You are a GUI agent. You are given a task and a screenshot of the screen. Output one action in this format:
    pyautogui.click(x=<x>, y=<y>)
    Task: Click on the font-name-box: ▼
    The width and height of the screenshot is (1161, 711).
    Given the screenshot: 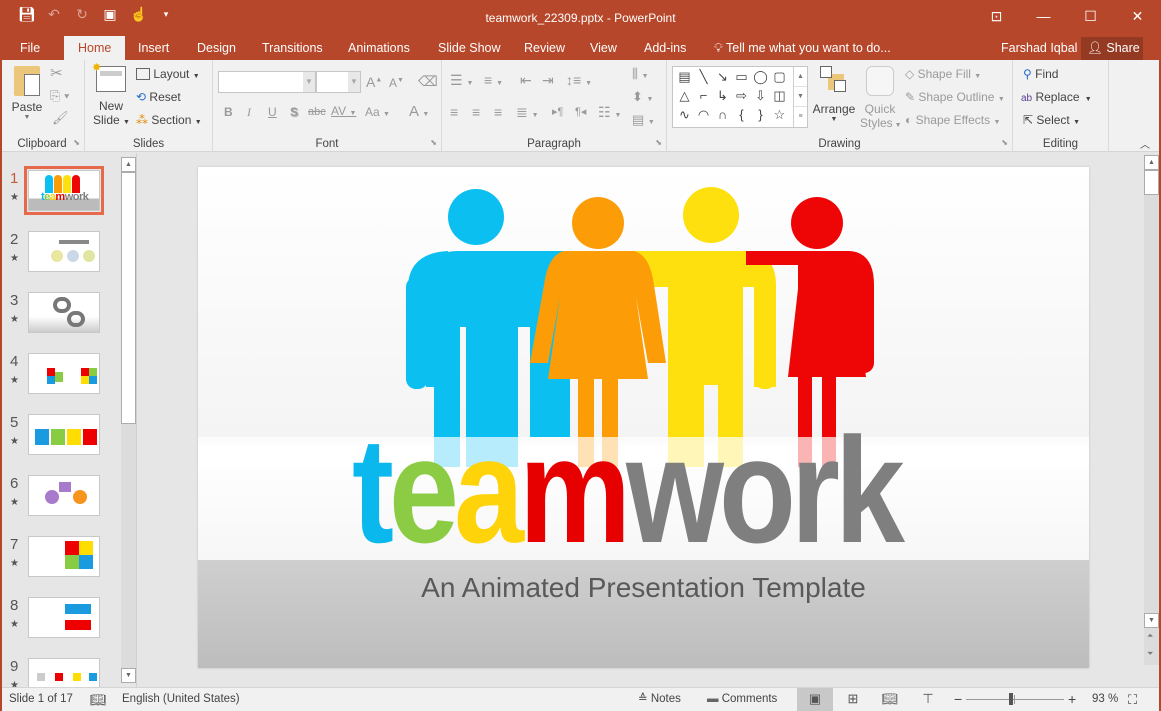 What is the action you would take?
    pyautogui.click(x=267, y=82)
    